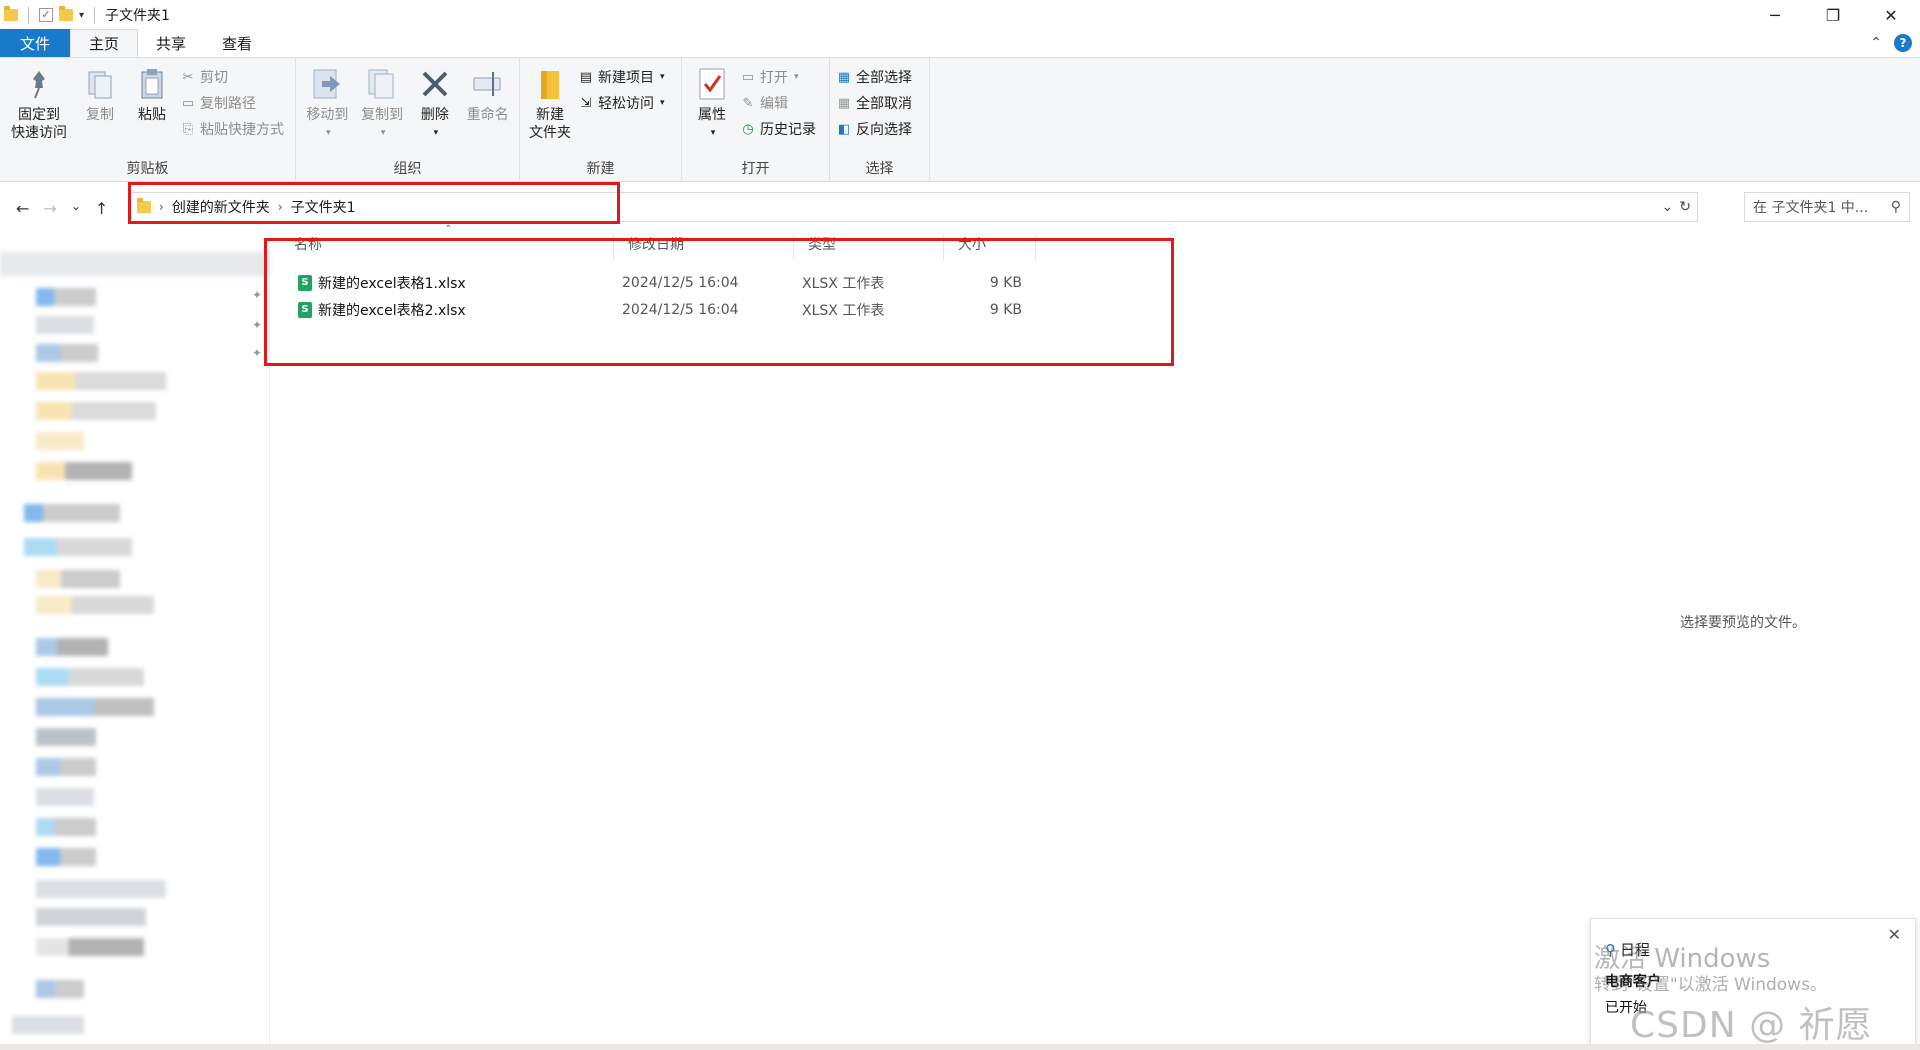 The height and width of the screenshot is (1050, 1920). Describe the element at coordinates (748, 103) in the screenshot. I see `edit-icon: ✎` at that location.